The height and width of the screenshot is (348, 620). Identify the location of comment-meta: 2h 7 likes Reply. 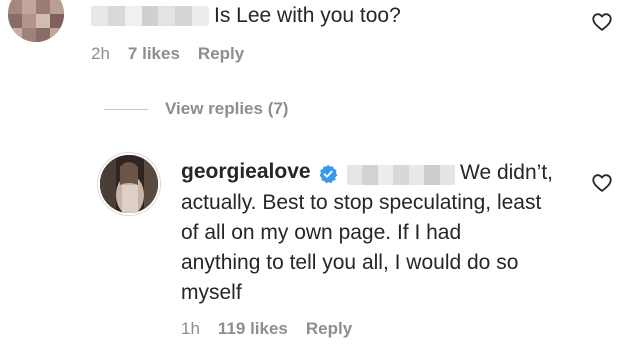
(167, 54).